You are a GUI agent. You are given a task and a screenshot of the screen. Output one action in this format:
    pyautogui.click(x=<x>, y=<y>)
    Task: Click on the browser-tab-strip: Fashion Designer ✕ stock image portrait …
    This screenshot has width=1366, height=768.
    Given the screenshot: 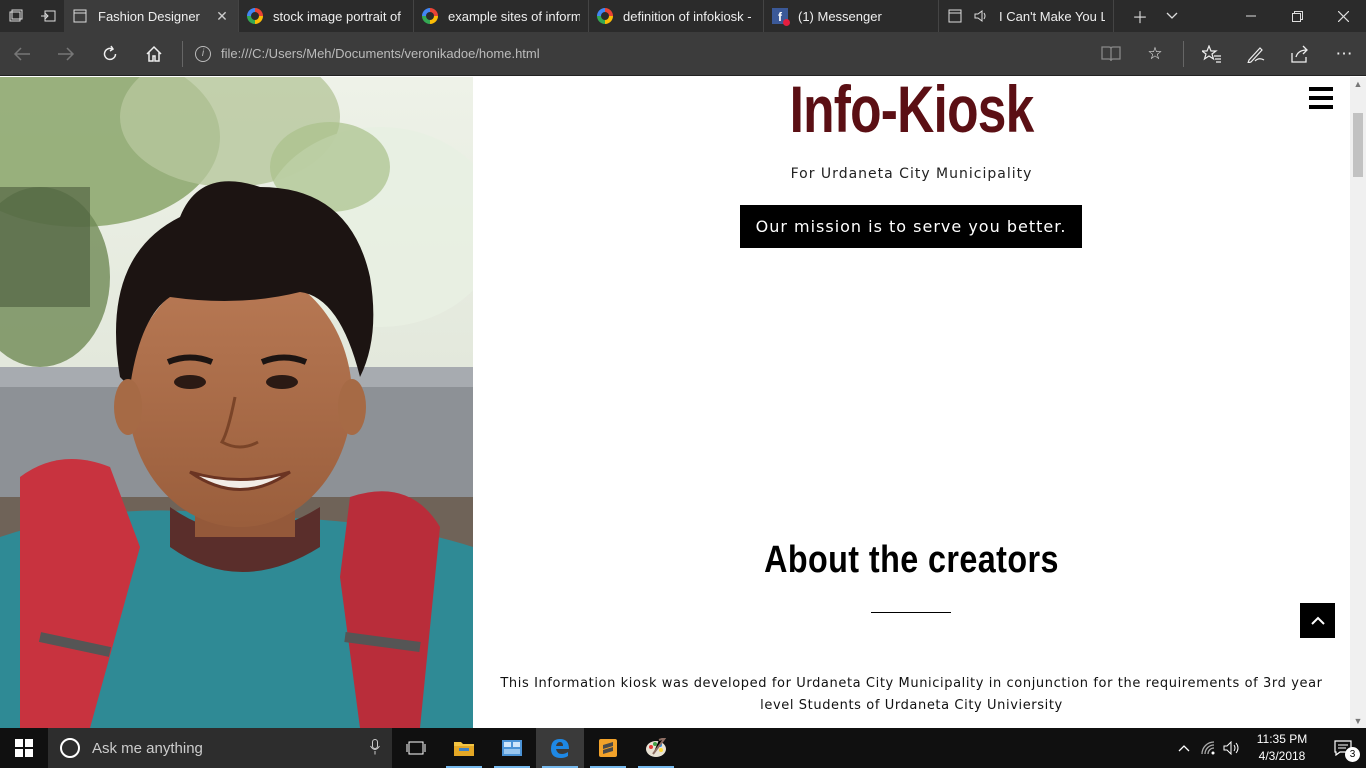 What is the action you would take?
    pyautogui.click(x=683, y=16)
    